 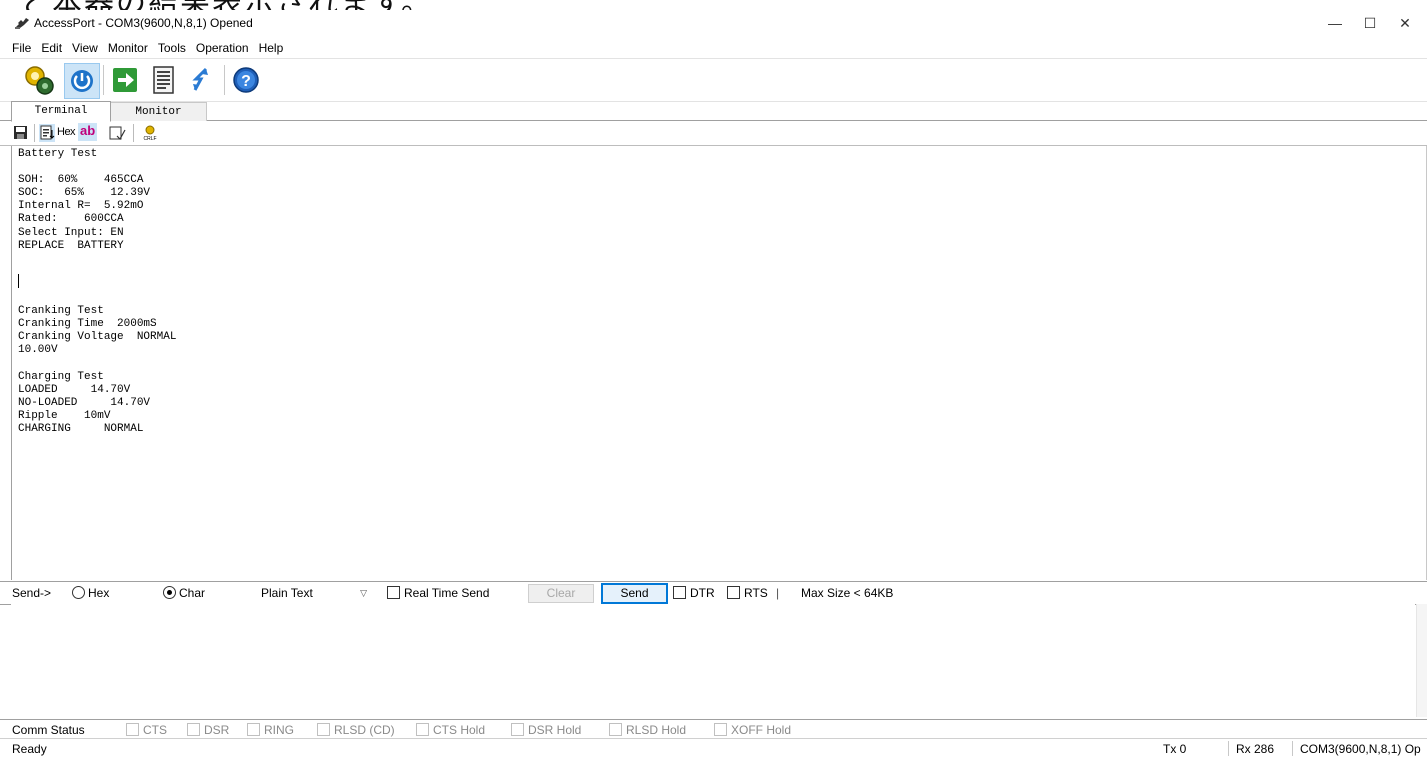 What do you see at coordinates (81, 428) in the screenshot?
I see `terminal-line: CHARGING NORMAL` at bounding box center [81, 428].